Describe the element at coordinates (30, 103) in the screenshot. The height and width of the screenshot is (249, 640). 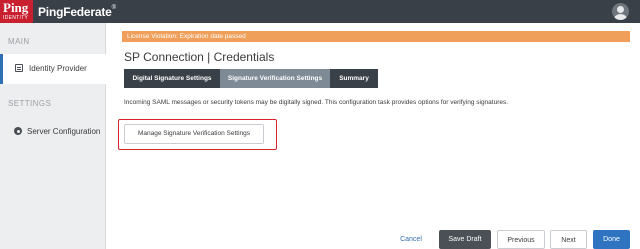
I see `sidebar-section-settings: SETTINGS` at that location.